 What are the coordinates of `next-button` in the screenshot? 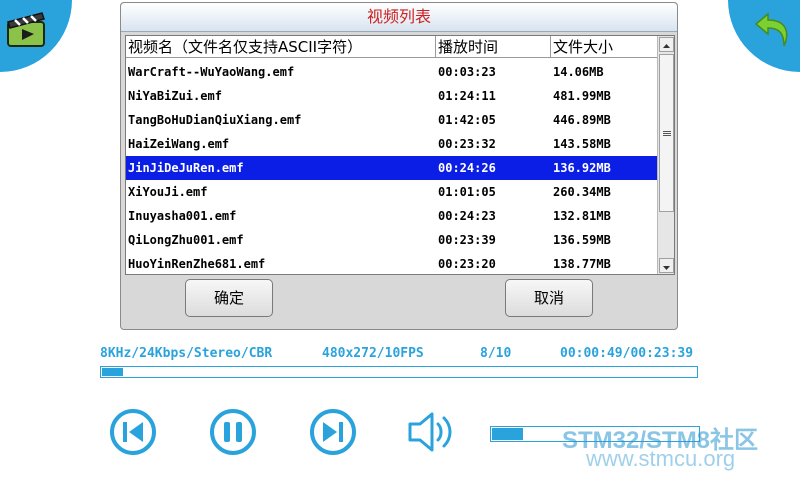 It's located at (333, 432).